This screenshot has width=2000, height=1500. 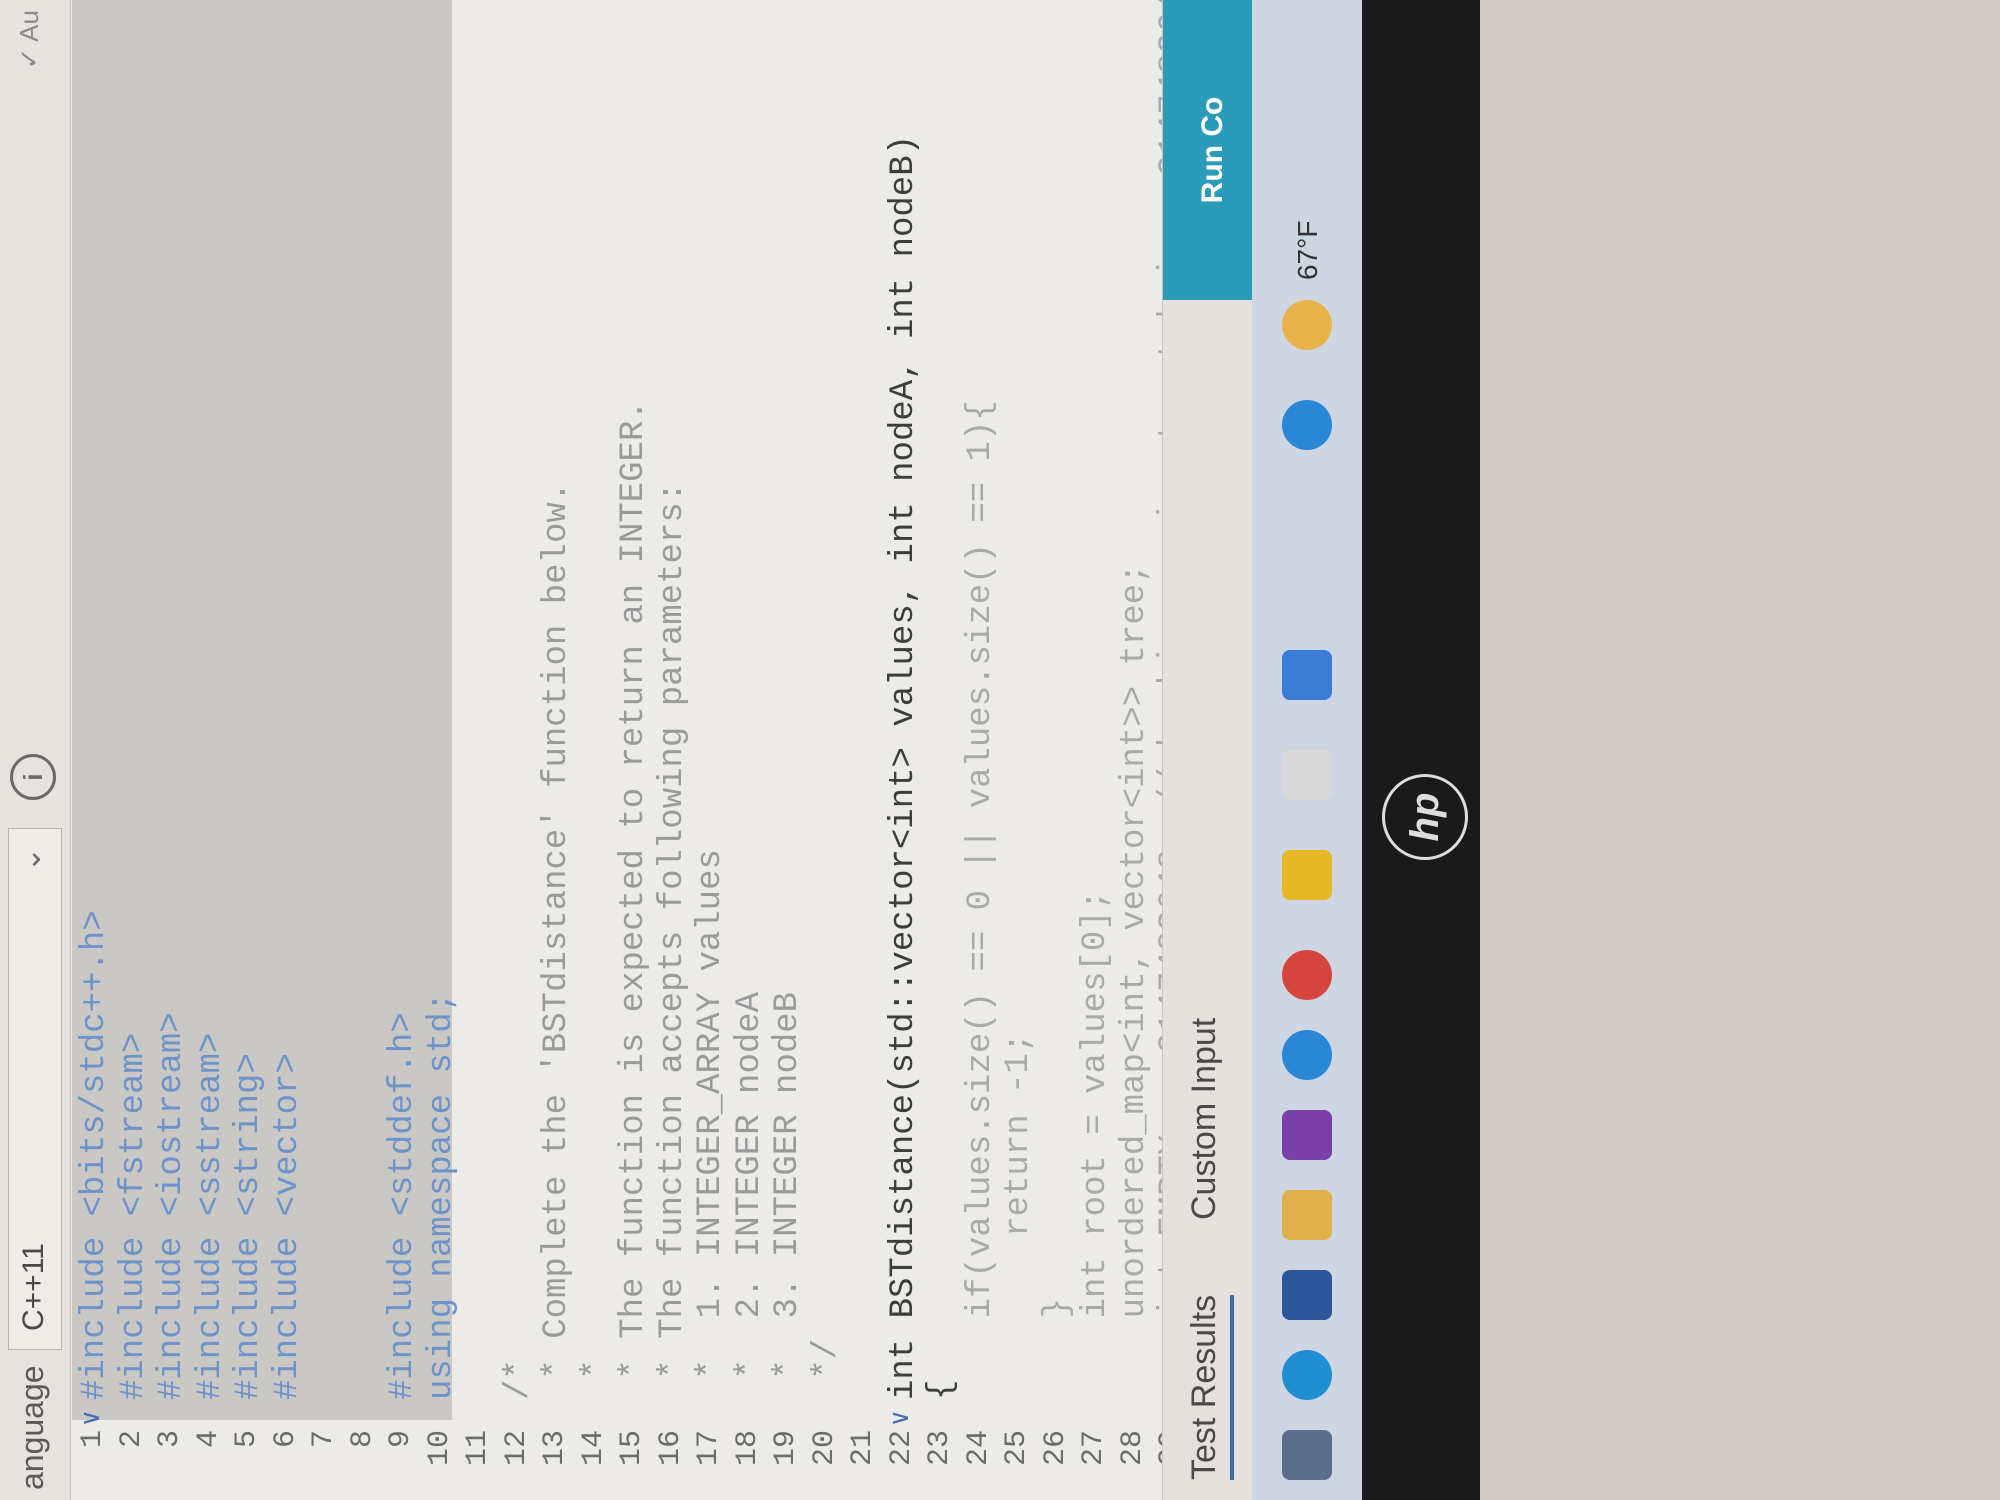 What do you see at coordinates (30, 860) in the screenshot?
I see `chevron-down-icon: ⌄` at bounding box center [30, 860].